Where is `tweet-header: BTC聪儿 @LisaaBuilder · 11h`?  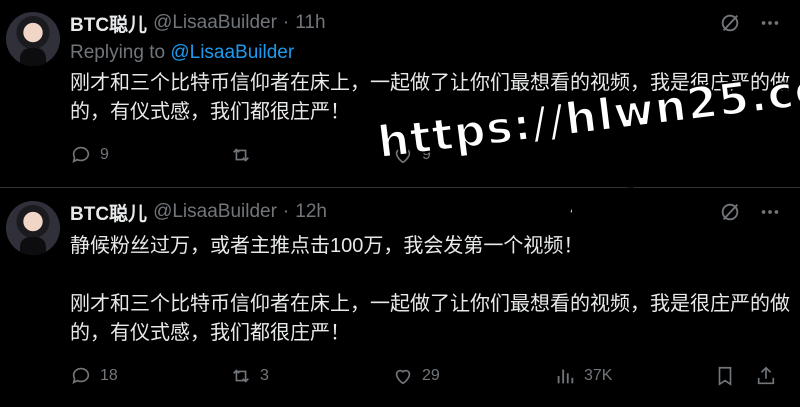
tweet-header: BTC聪儿 @LisaaBuilder · 11h is located at coordinates (198, 23).